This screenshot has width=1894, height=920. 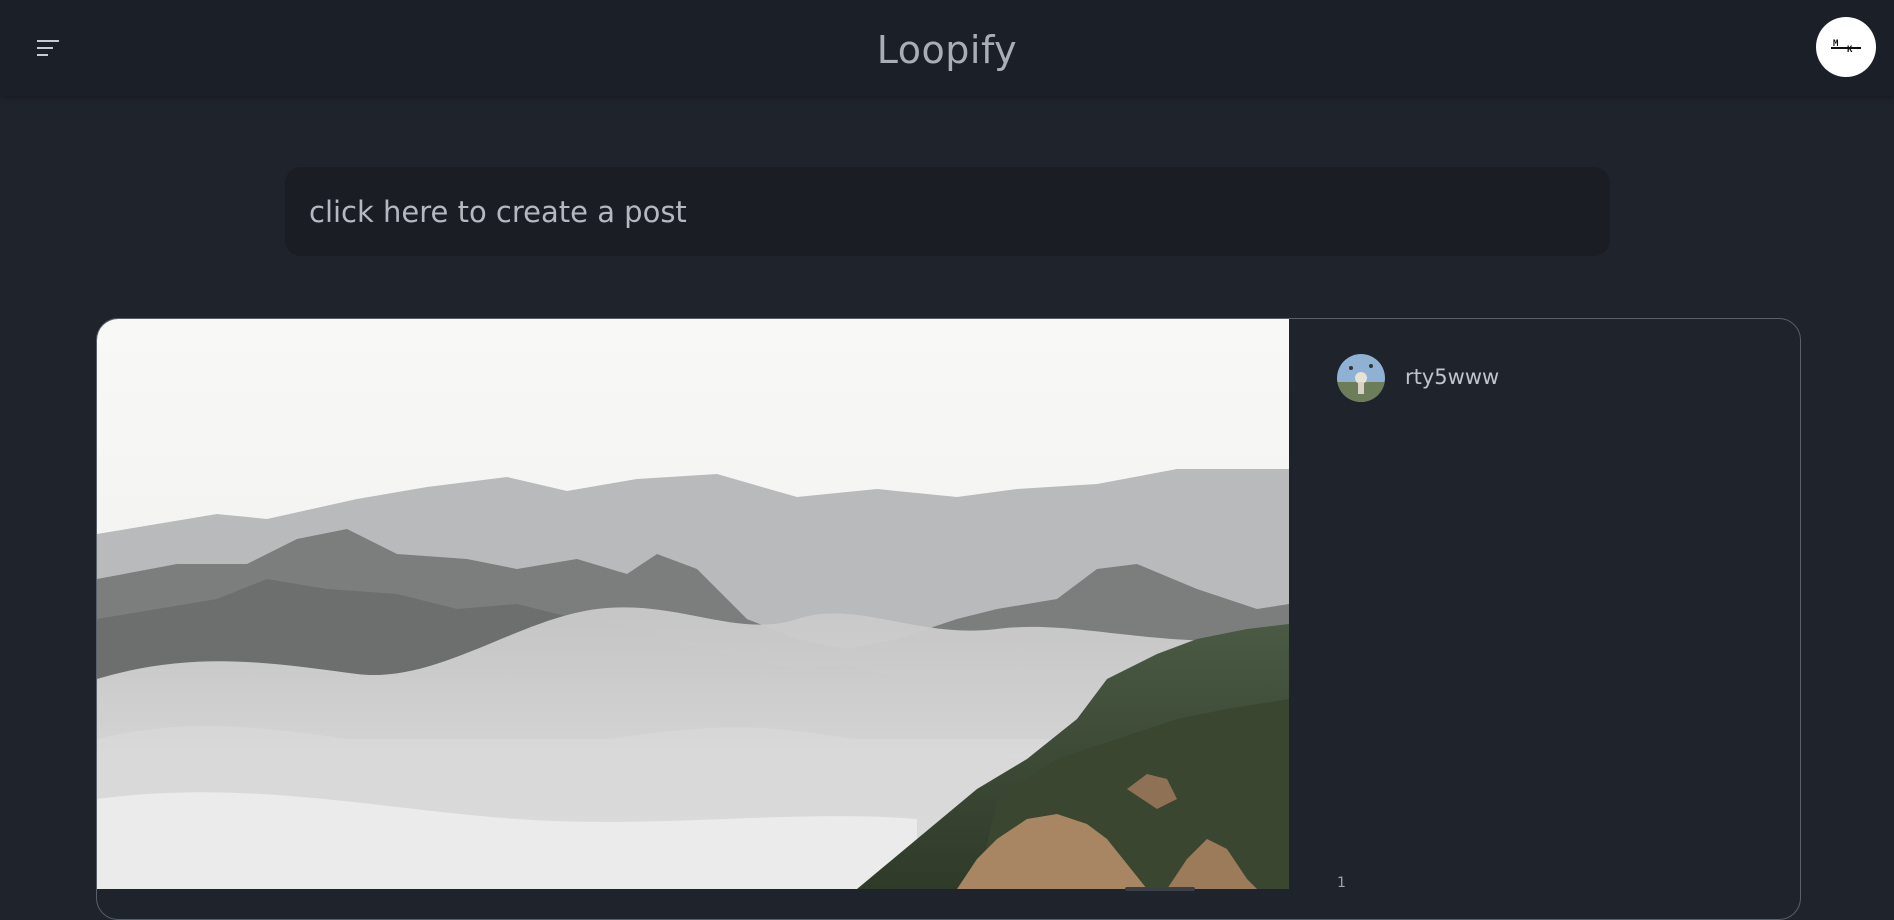 I want to click on author-username: rty5www, so click(x=1452, y=377).